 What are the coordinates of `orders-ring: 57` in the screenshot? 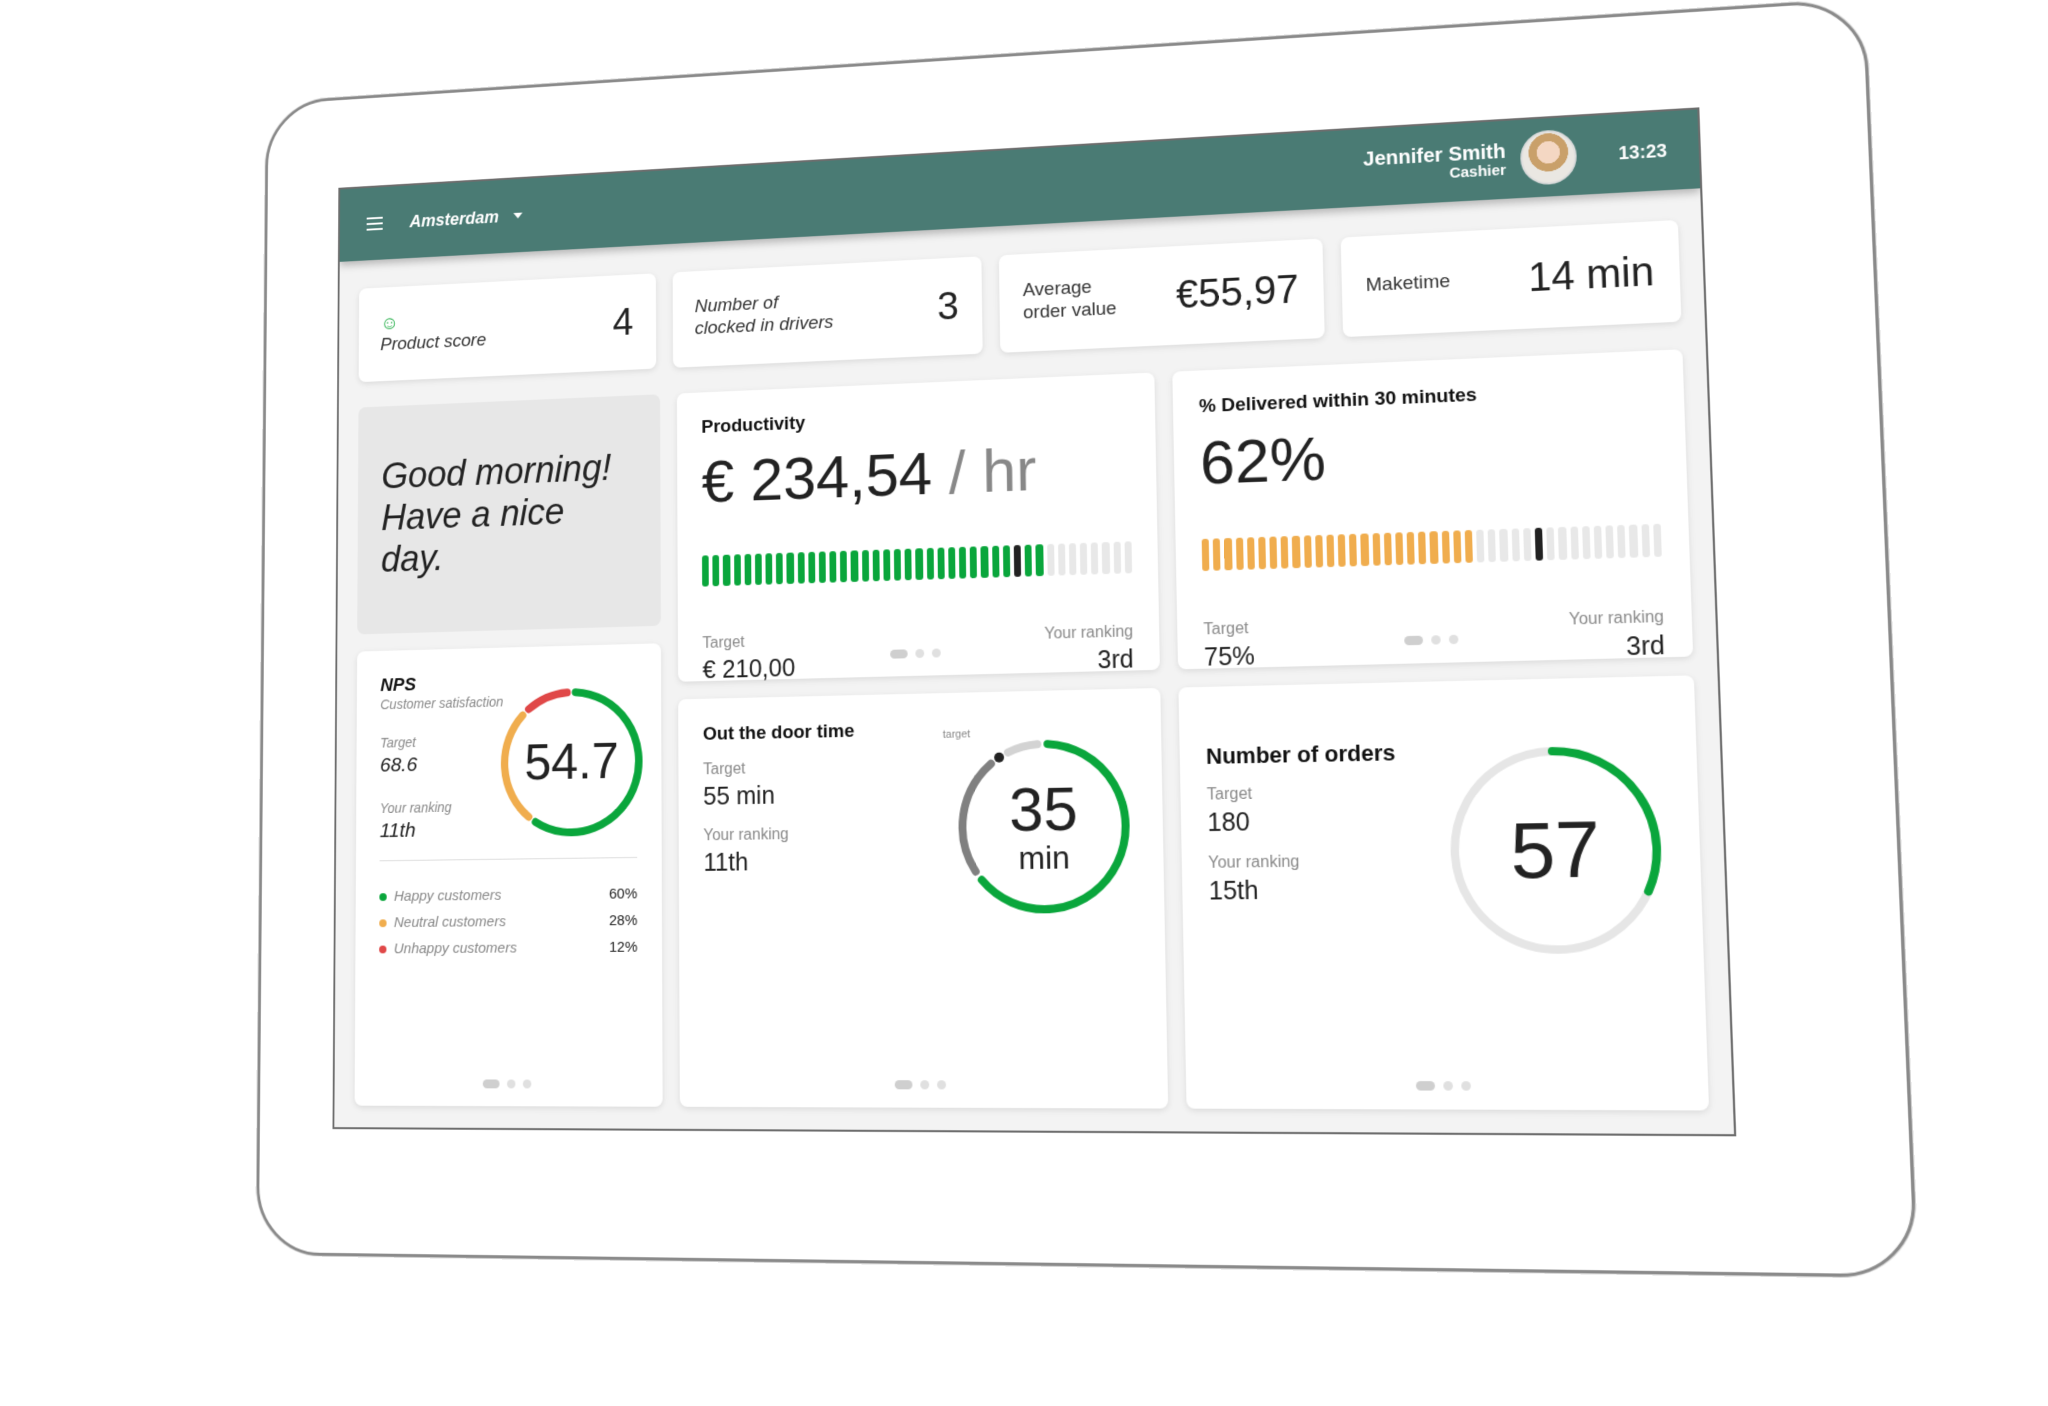 It's located at (1556, 850).